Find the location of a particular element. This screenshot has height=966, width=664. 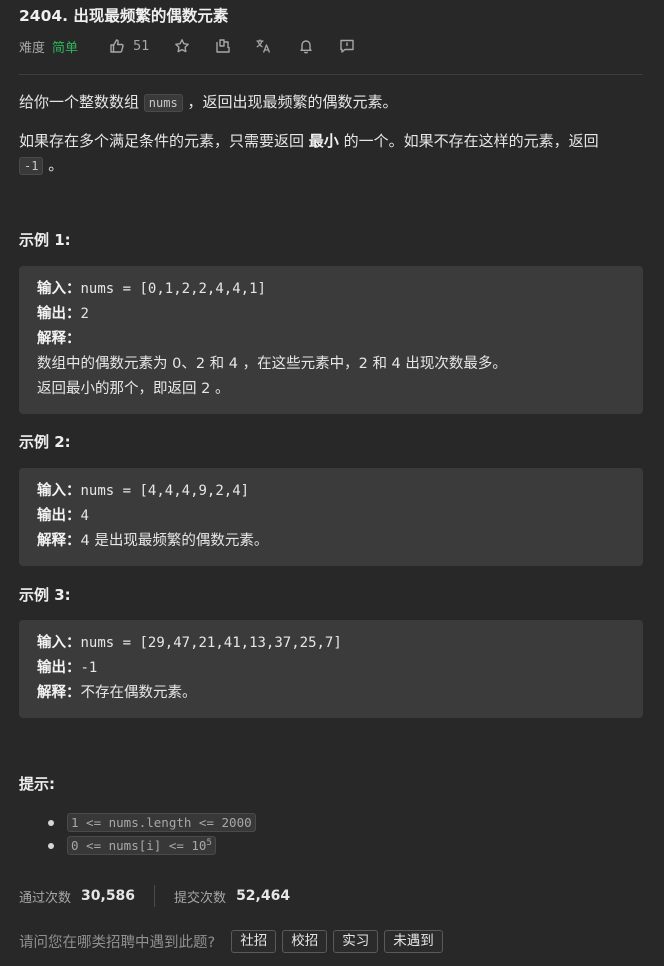

translate-button is located at coordinates (263, 46).